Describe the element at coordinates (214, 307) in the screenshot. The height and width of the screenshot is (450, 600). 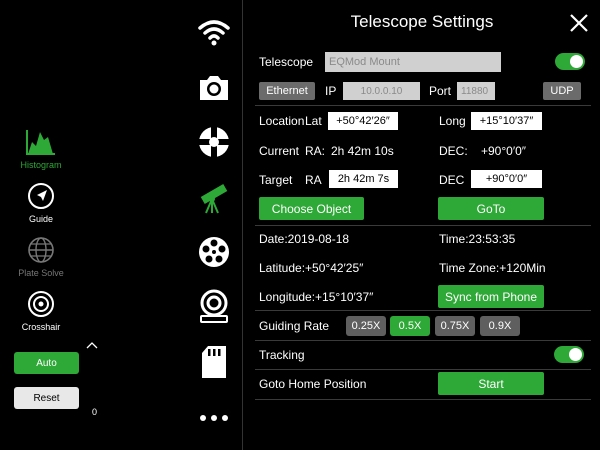
I see `mount-icon` at that location.